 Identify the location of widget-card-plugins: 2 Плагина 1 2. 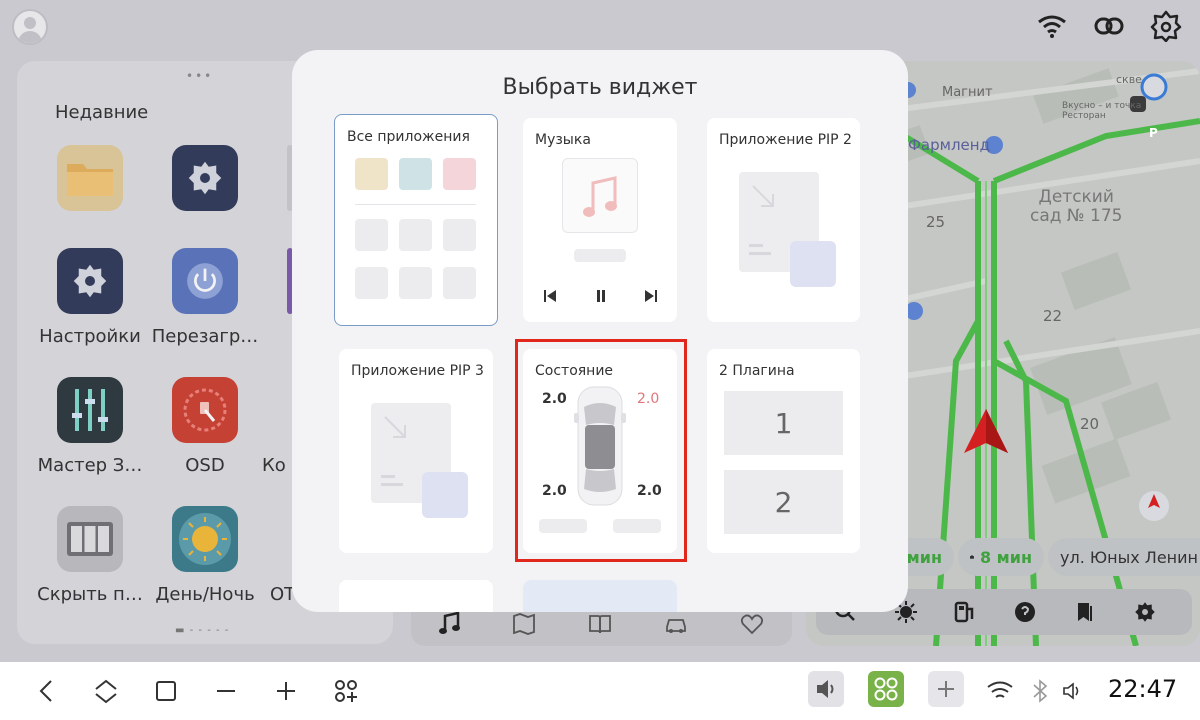
(783, 451).